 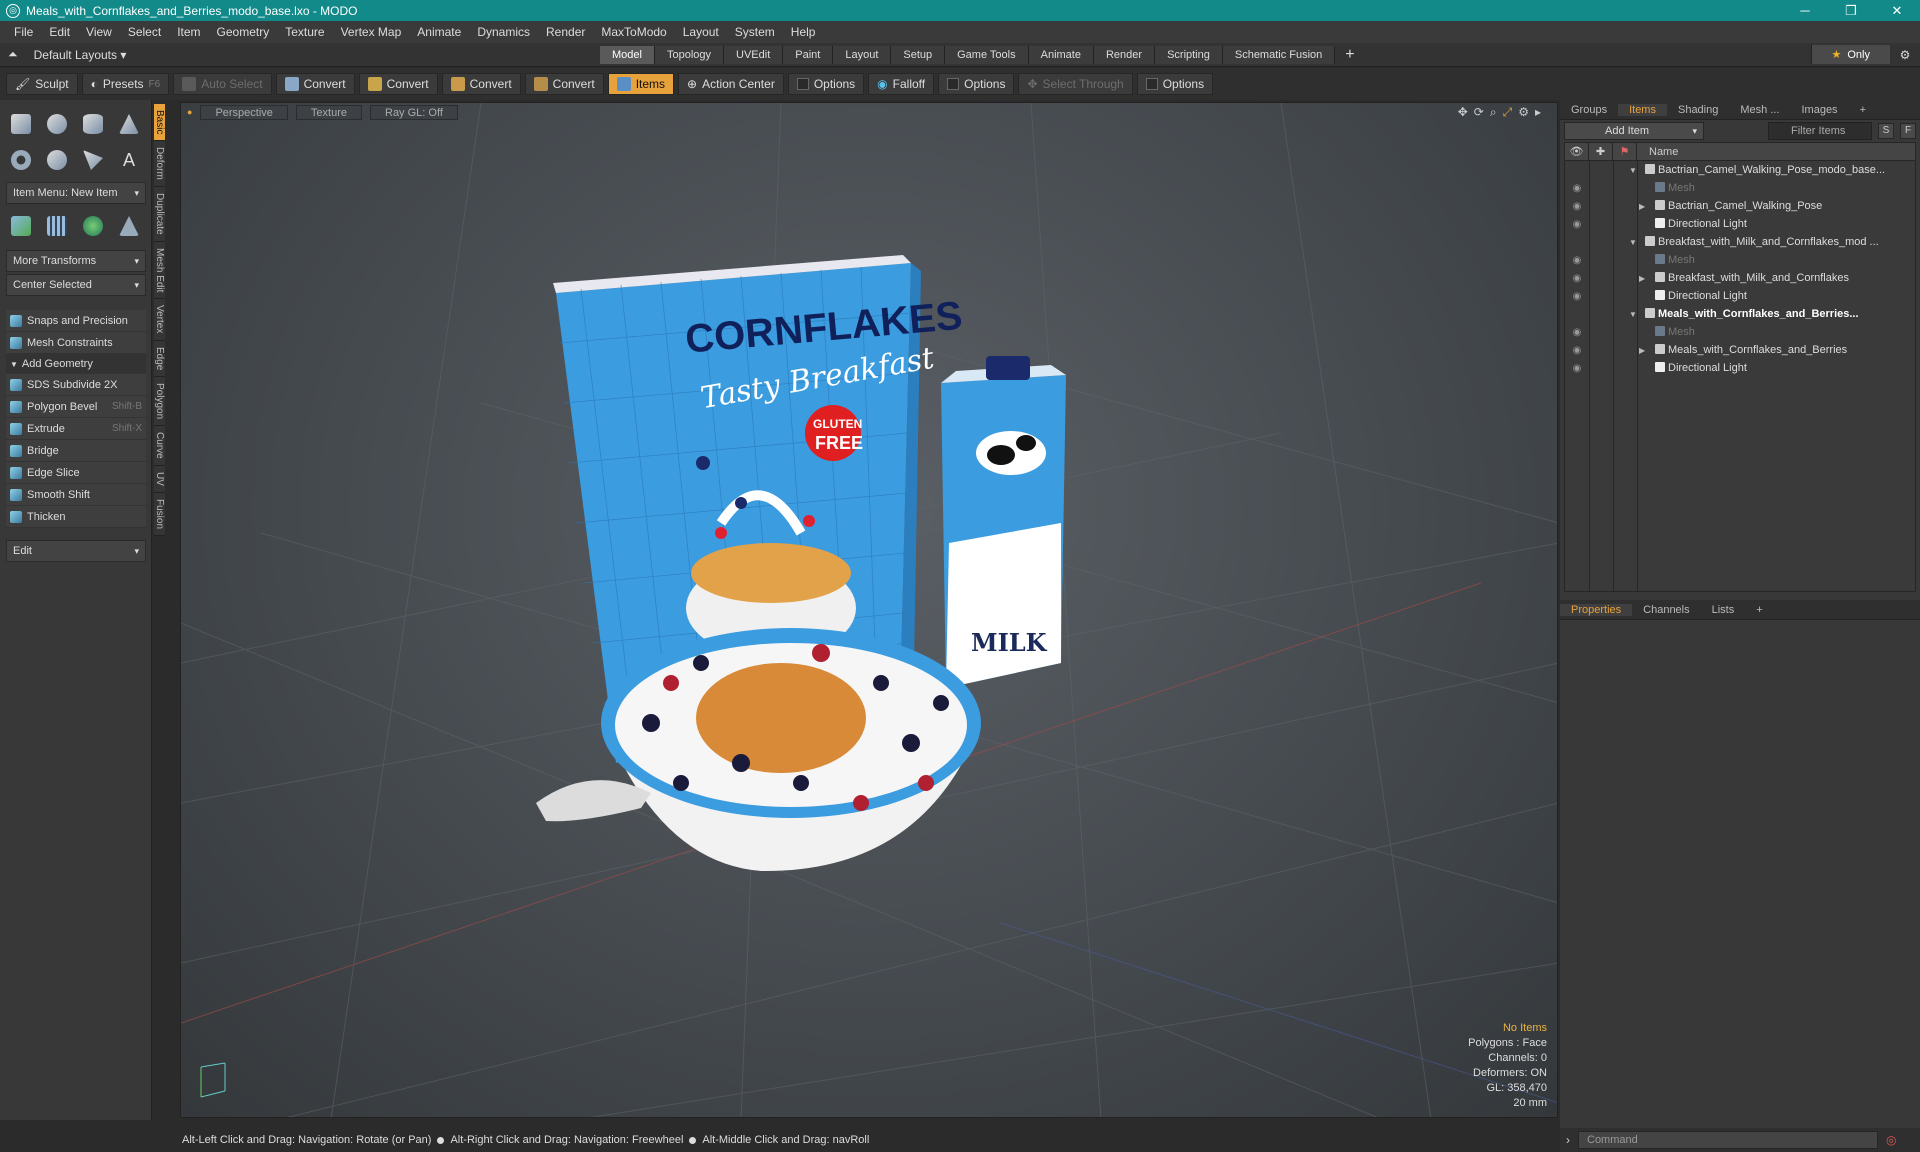 I want to click on torus-primitive-icon, so click(x=21, y=160).